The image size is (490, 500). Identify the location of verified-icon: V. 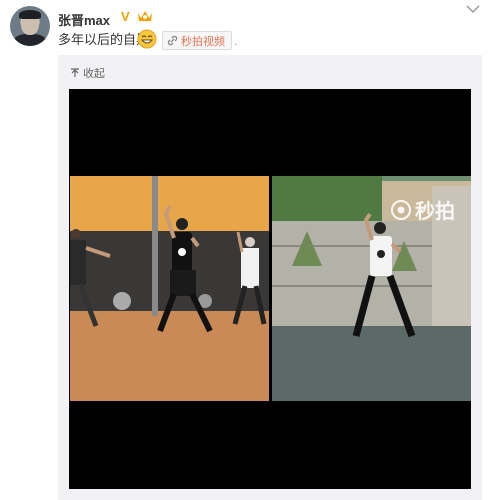
(128, 17).